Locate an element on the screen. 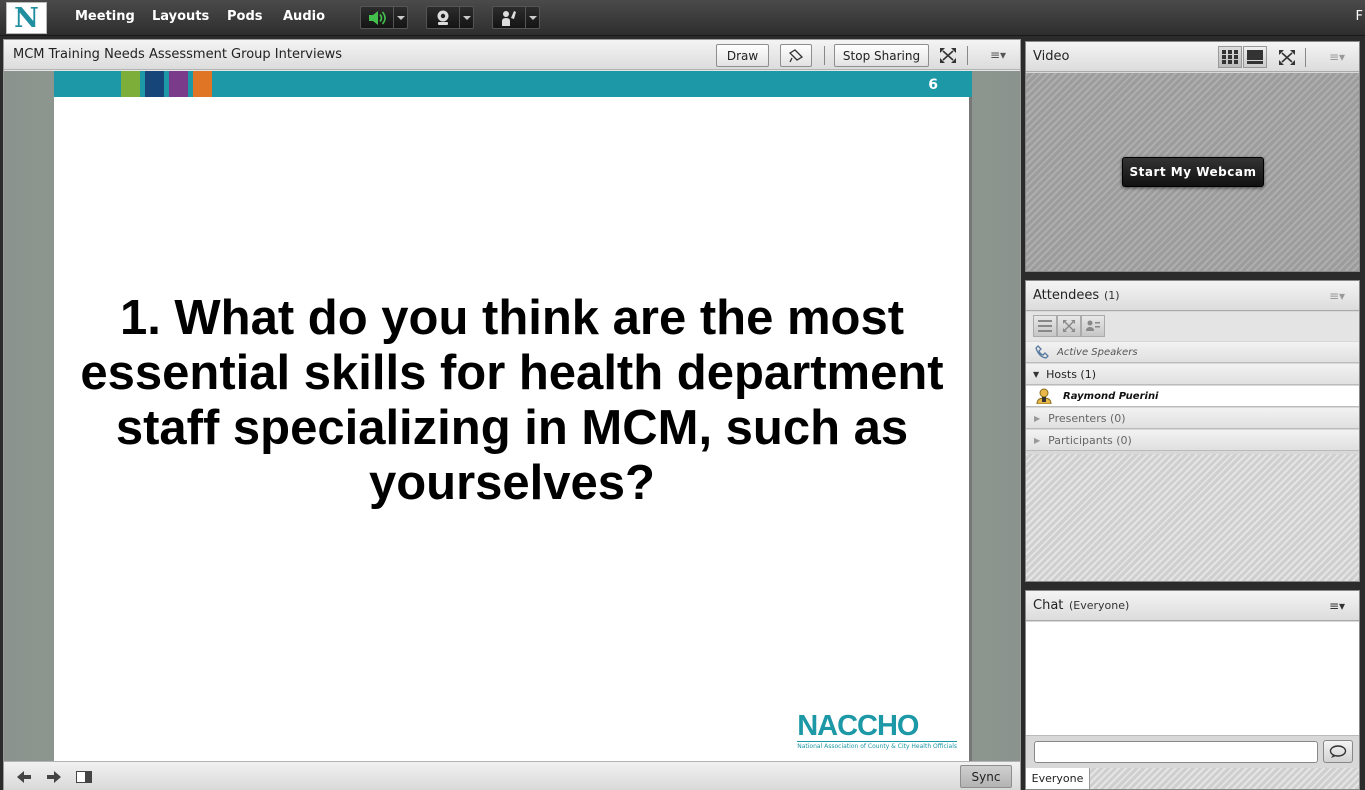  attendee-name: Raymond Puerini is located at coordinates (1111, 396).